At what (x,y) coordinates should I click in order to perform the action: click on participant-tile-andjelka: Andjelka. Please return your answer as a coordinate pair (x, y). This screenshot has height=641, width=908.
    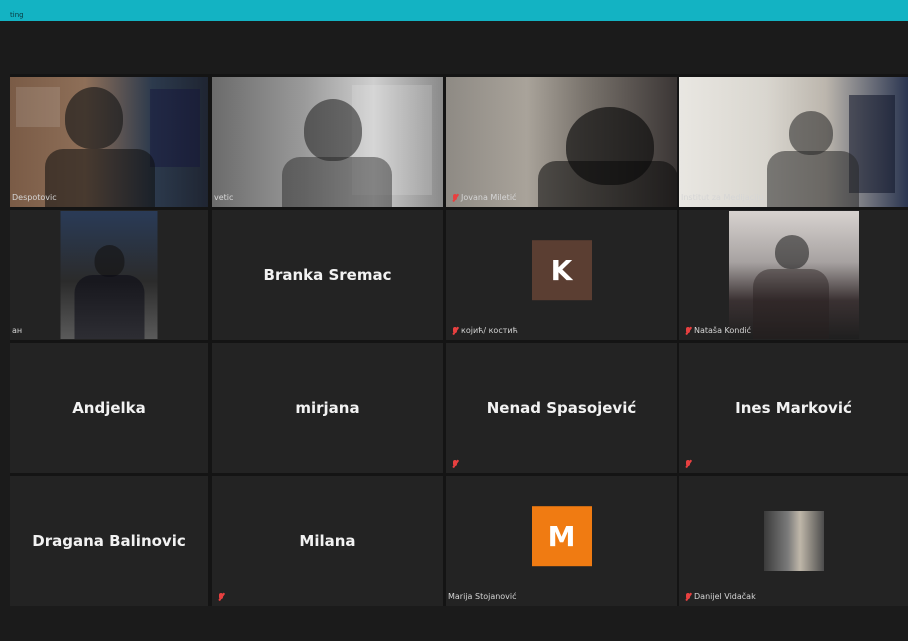
    Looking at the image, I should click on (109, 408).